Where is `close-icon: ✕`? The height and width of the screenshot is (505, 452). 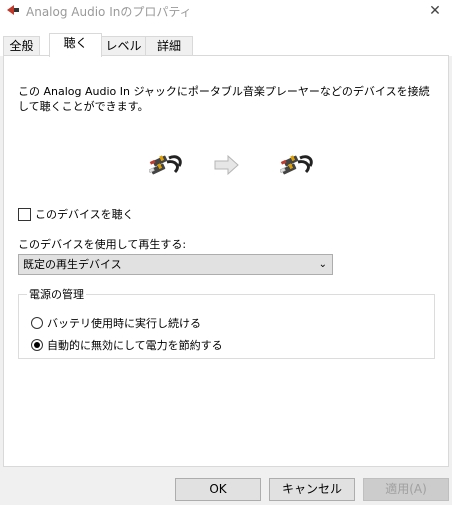
close-icon: ✕ is located at coordinates (435, 11).